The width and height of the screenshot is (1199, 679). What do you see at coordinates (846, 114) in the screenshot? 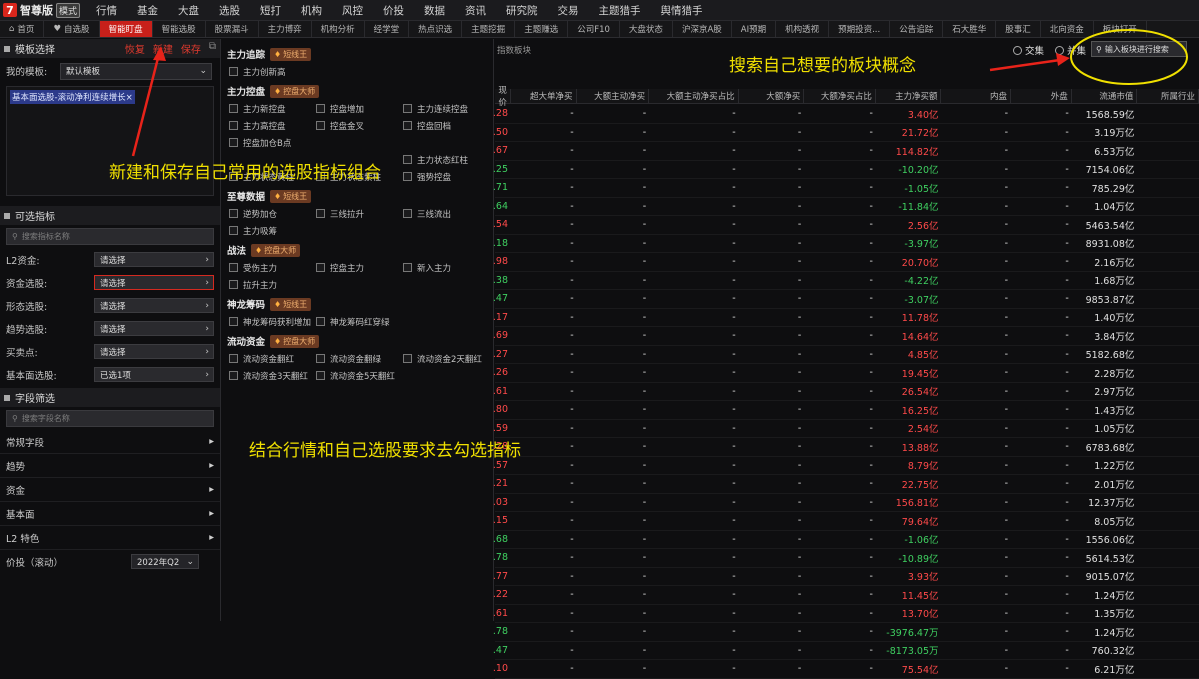
I see `table-row: .28 - - - - - 3.40亿 - - 1568.59亿` at bounding box center [846, 114].